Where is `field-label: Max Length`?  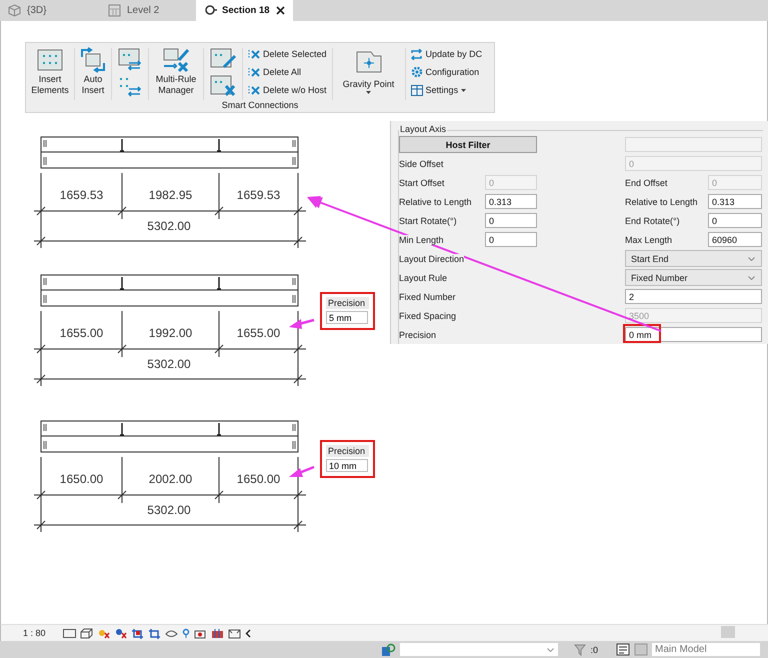 field-label: Max Length is located at coordinates (648, 239).